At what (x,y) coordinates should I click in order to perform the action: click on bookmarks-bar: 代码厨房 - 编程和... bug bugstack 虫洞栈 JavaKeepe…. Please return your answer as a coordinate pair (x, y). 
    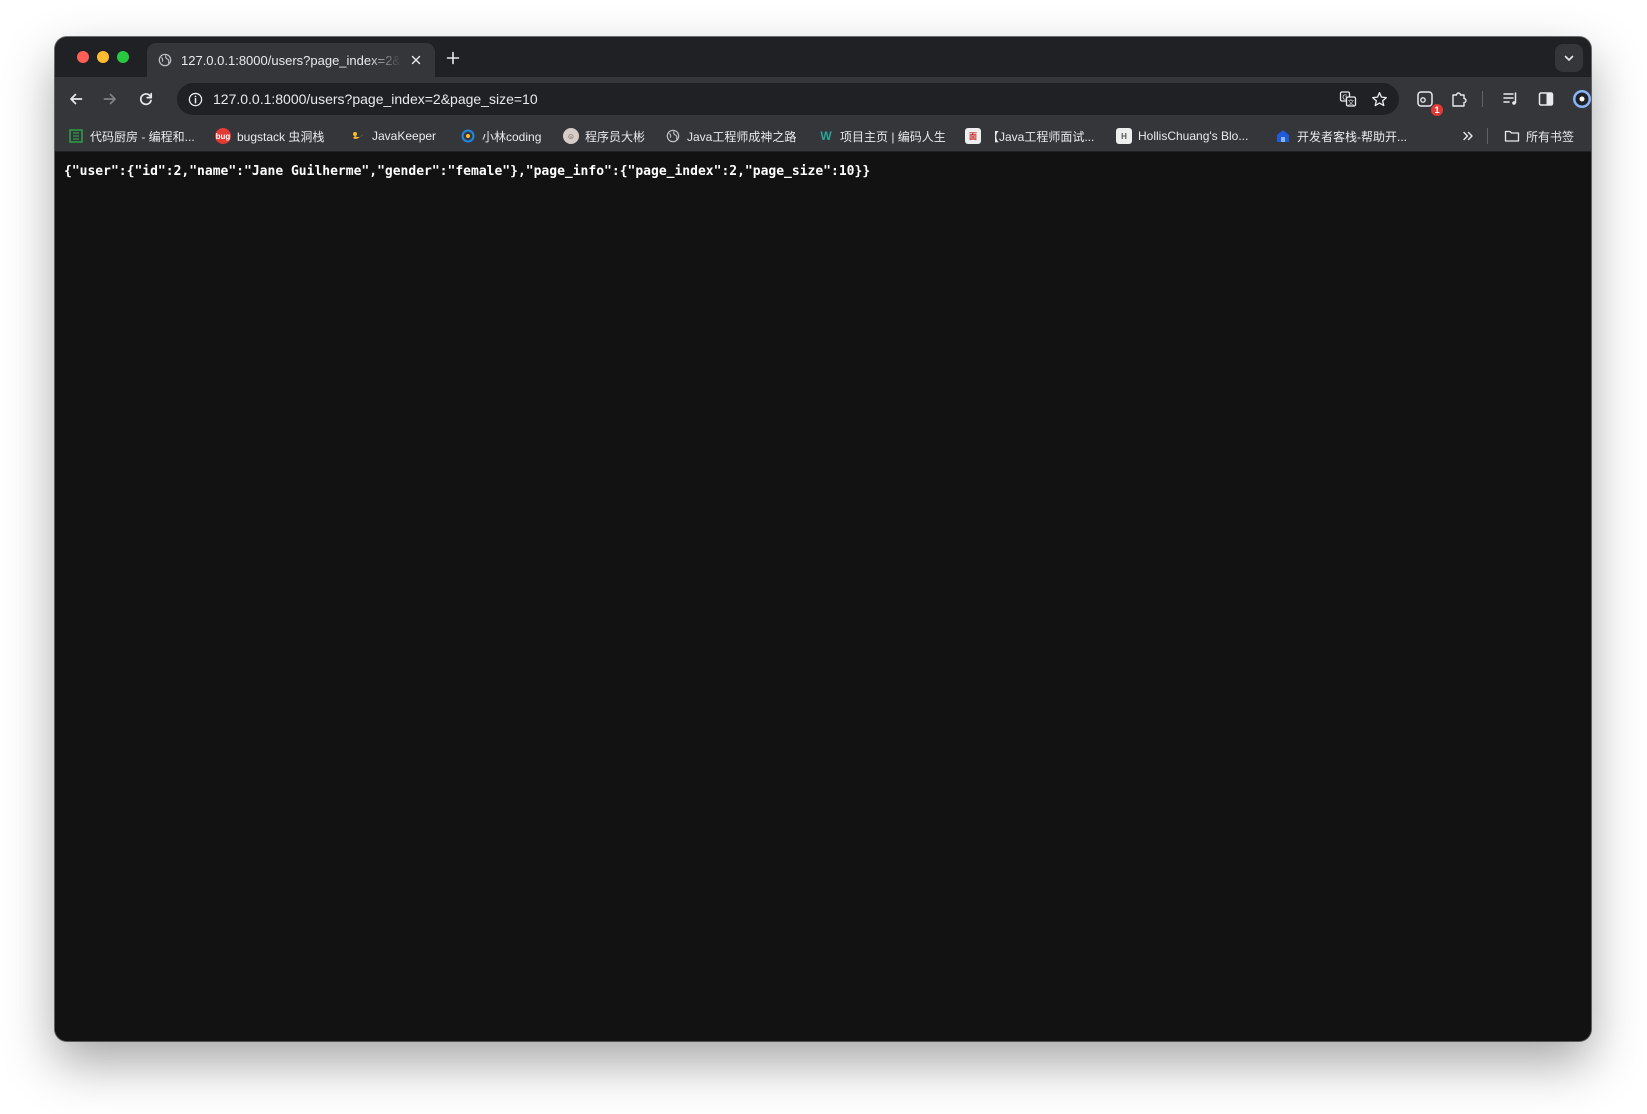
    Looking at the image, I should click on (823, 136).